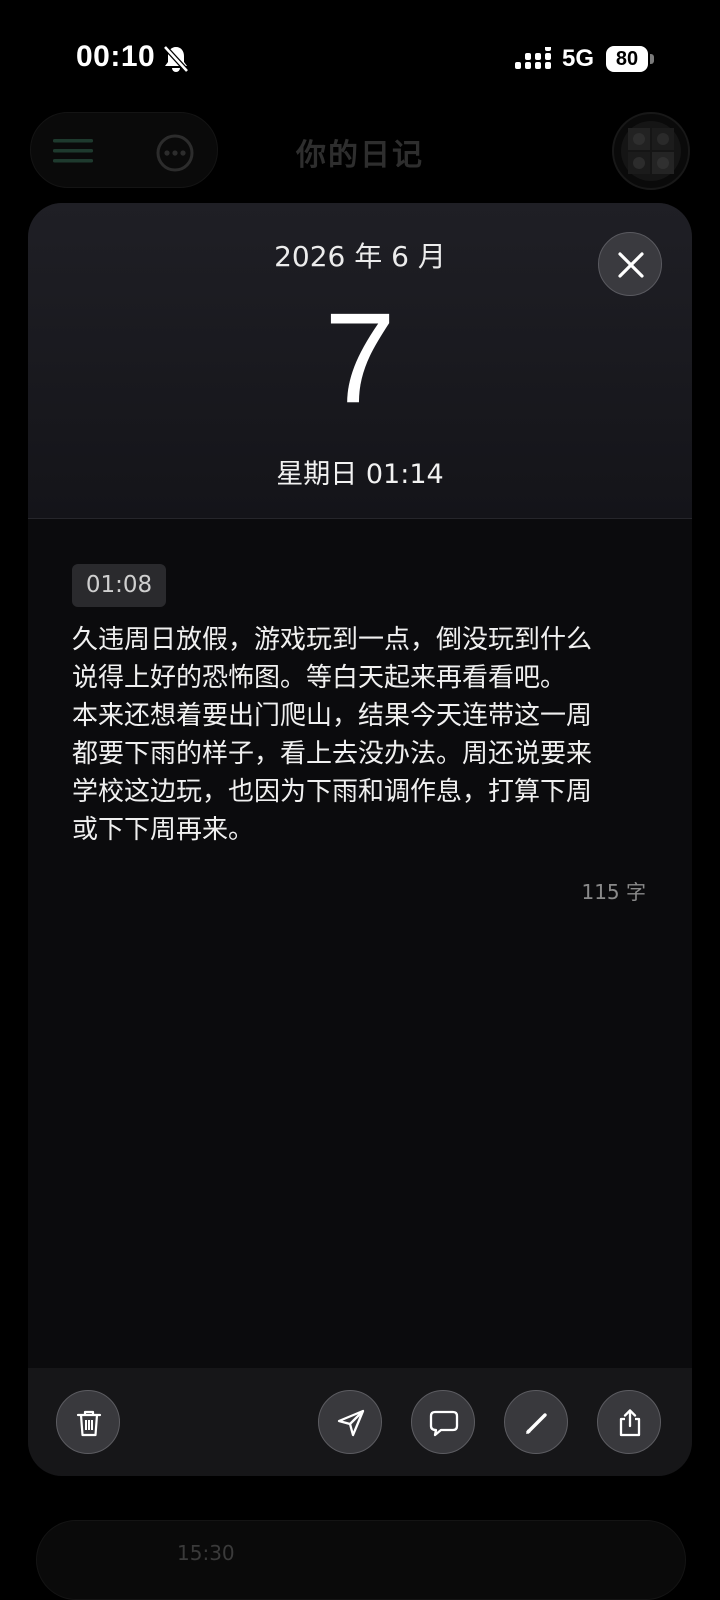 The width and height of the screenshot is (720, 1600). I want to click on comment-button, so click(443, 1422).